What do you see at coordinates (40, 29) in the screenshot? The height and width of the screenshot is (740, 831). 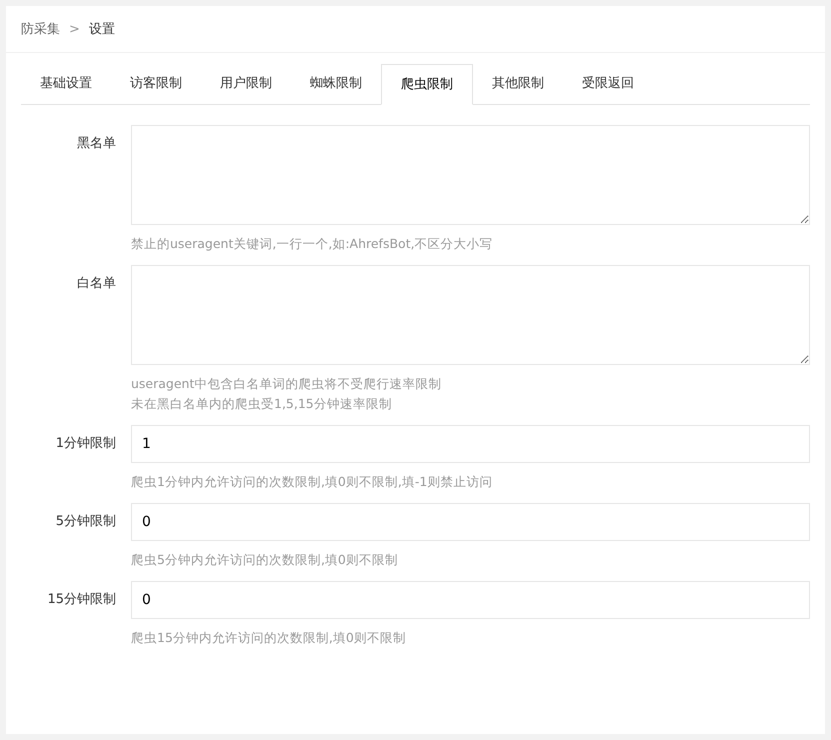 I see `breadcrumb-link: 防采集` at bounding box center [40, 29].